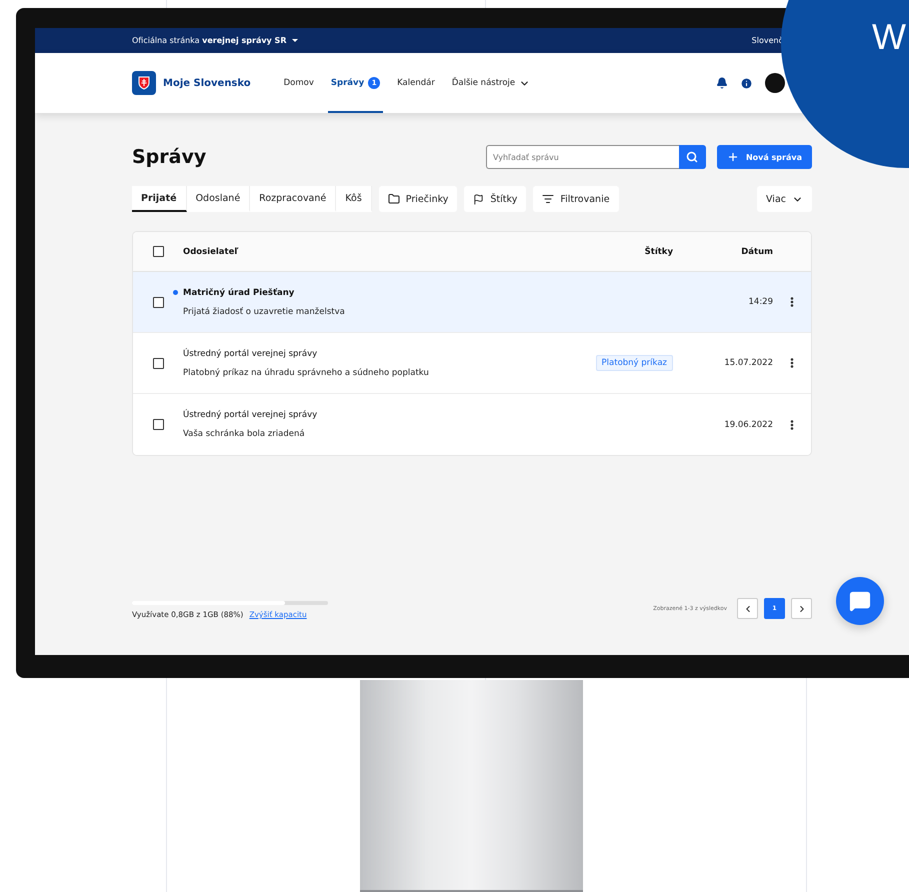  I want to click on folder-tab: Prijaté, so click(159, 199).